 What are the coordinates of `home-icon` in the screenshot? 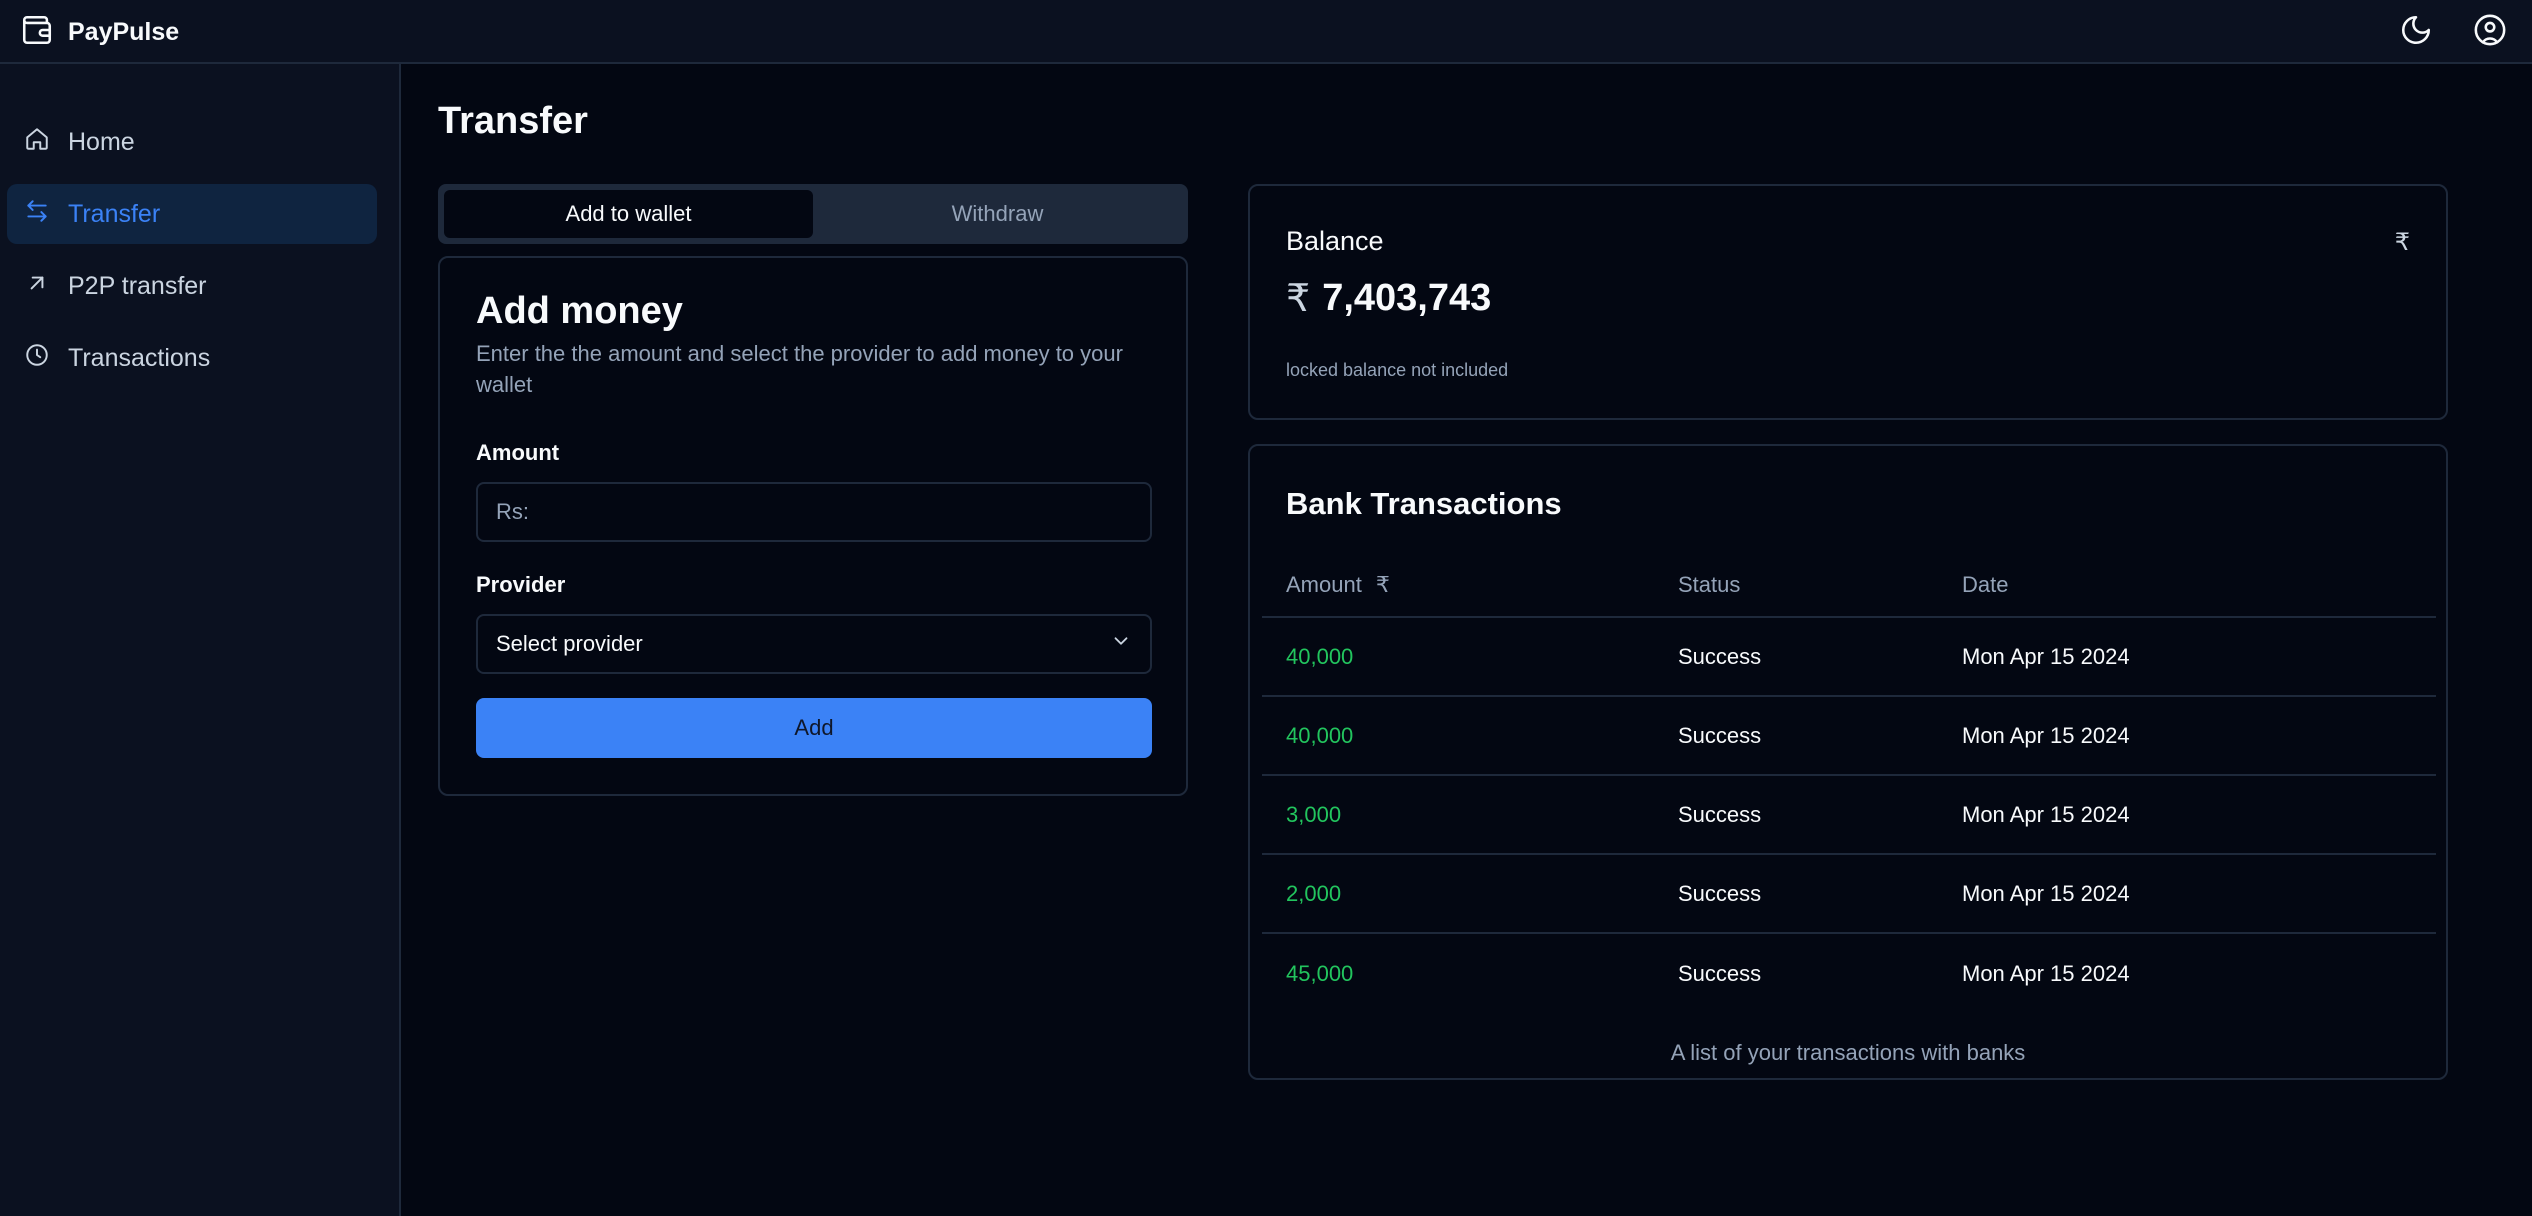 It's located at (37, 142).